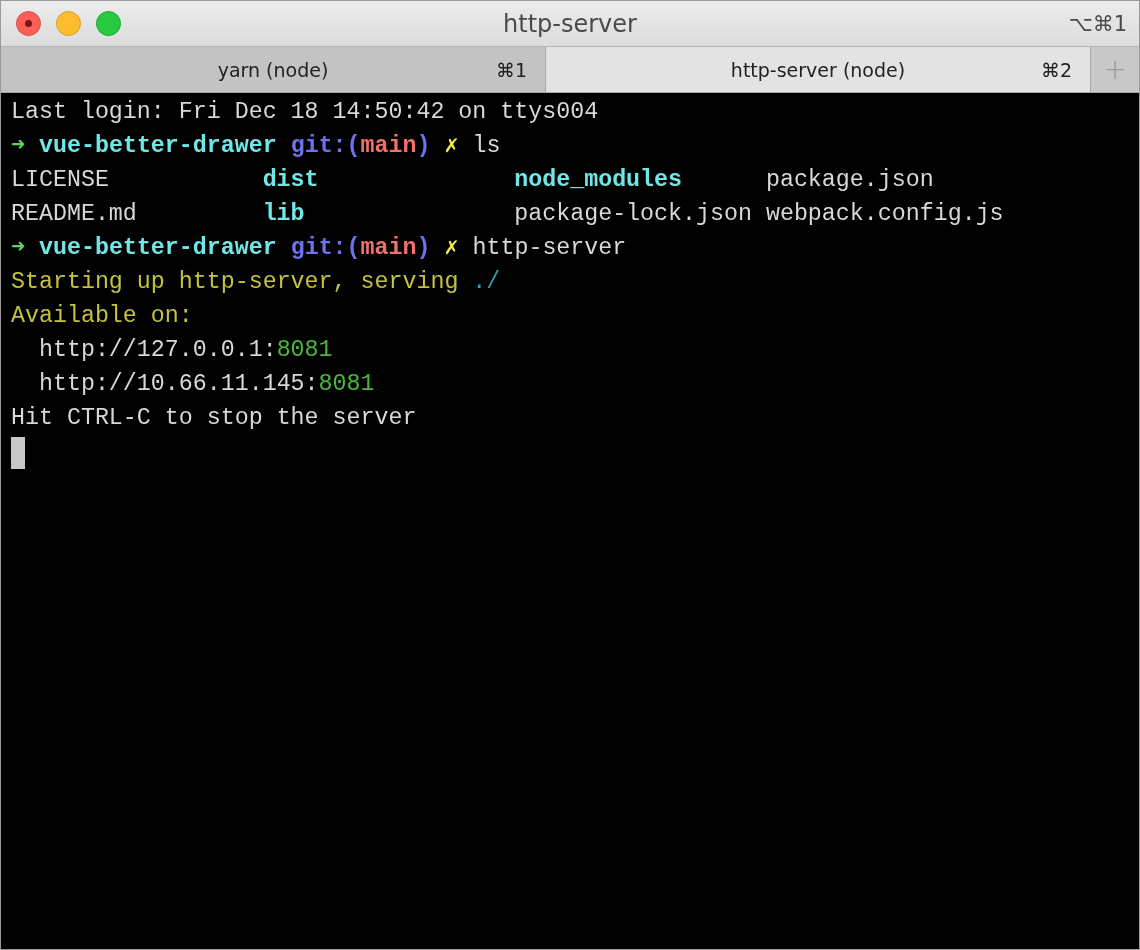 The width and height of the screenshot is (1140, 950). Describe the element at coordinates (818, 69) in the screenshot. I see `tab: http-server (node) ⌘2` at that location.